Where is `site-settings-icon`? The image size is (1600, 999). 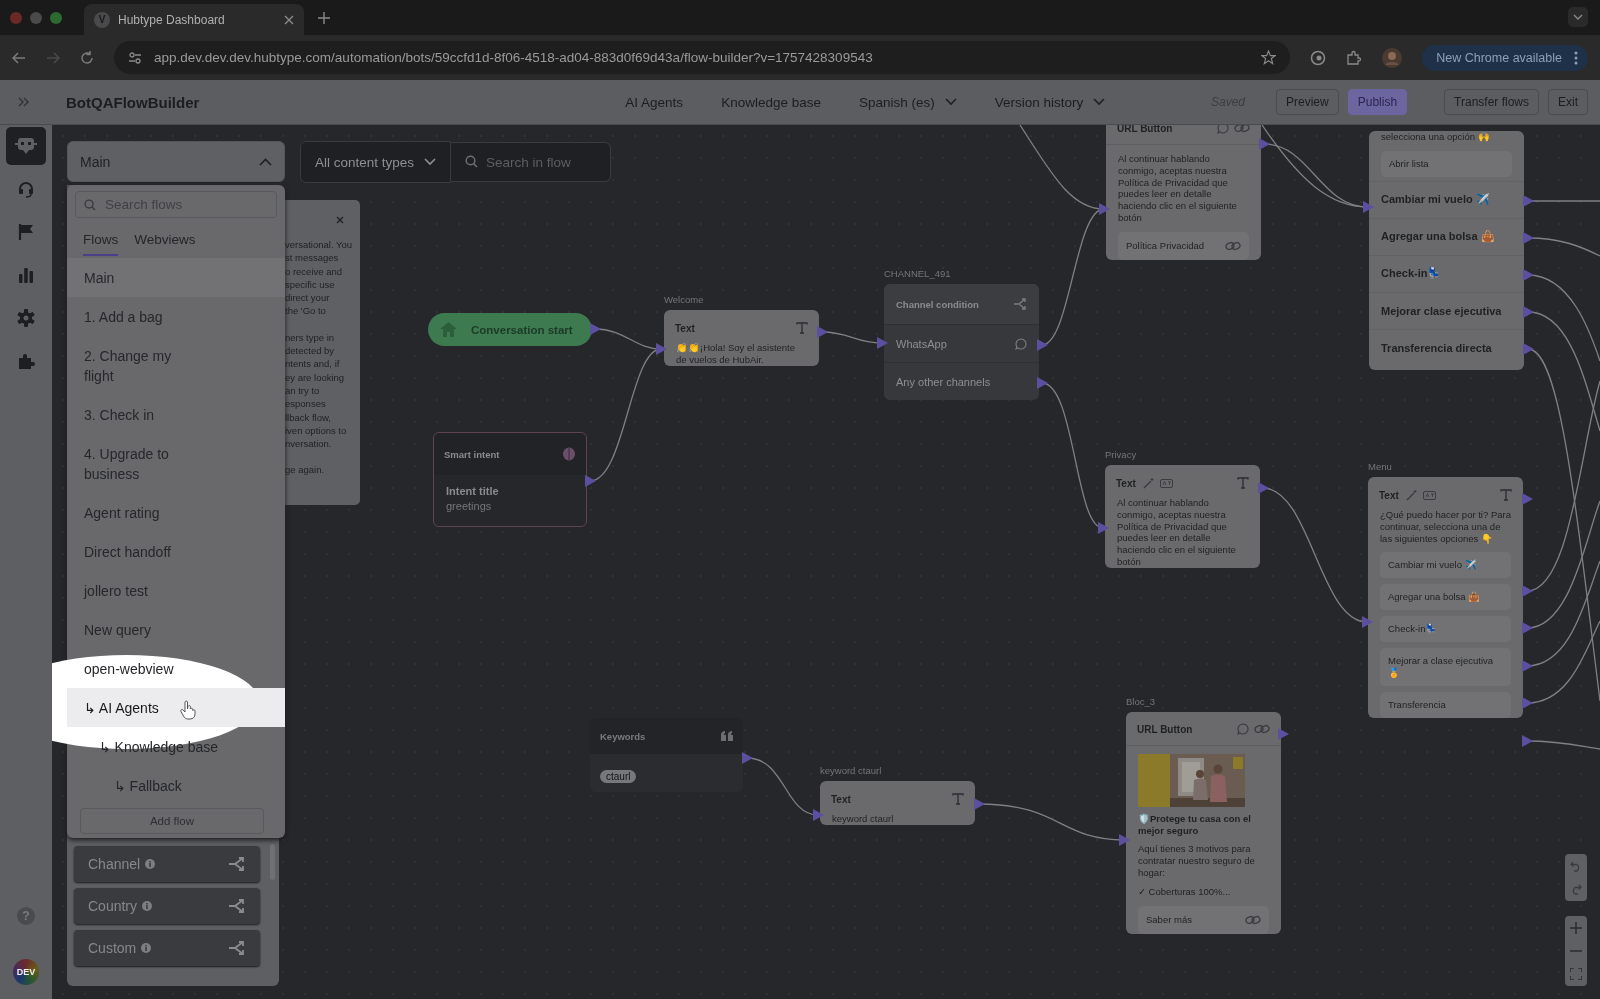 site-settings-icon is located at coordinates (135, 57).